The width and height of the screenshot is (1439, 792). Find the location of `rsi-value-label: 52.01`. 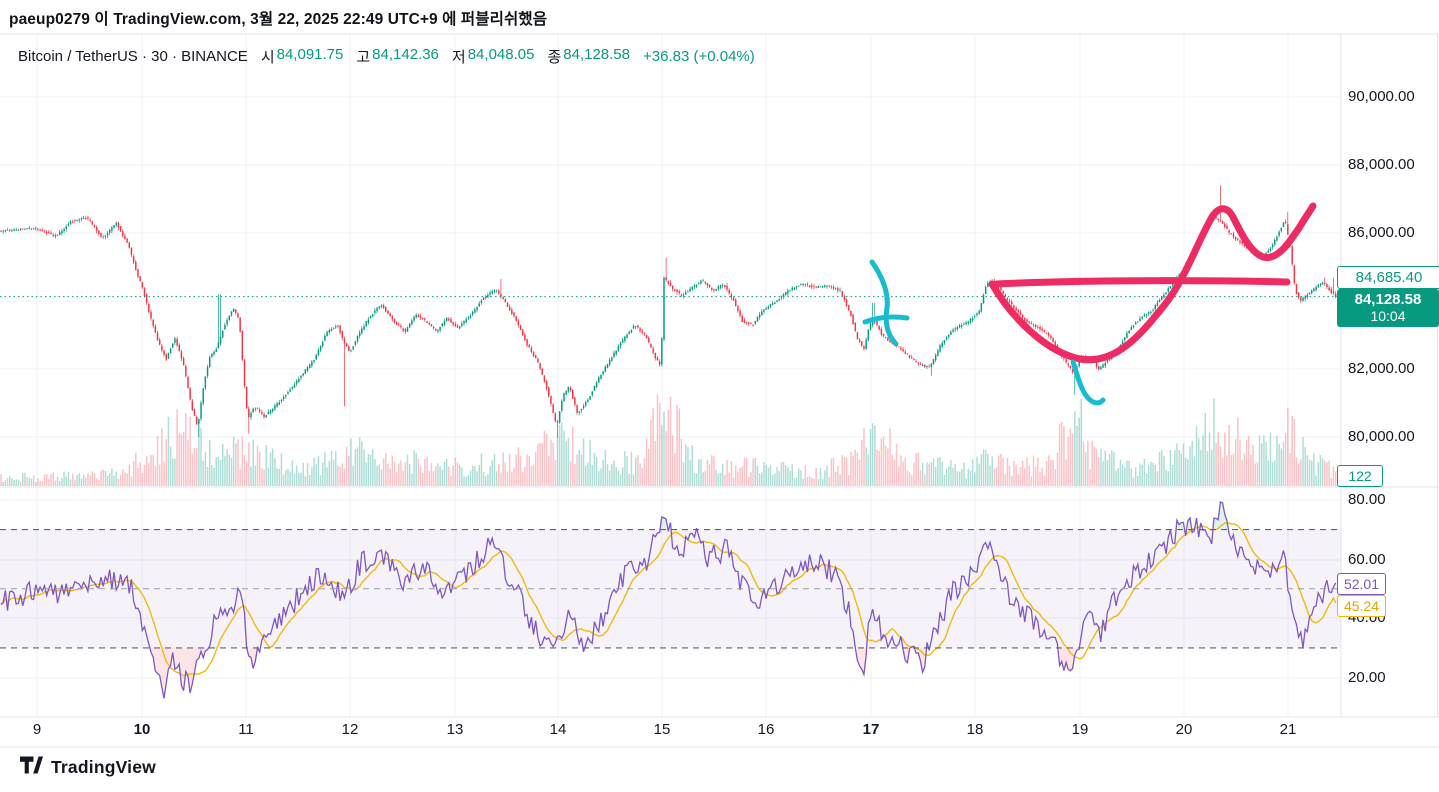

rsi-value-label: 52.01 is located at coordinates (1361, 584).